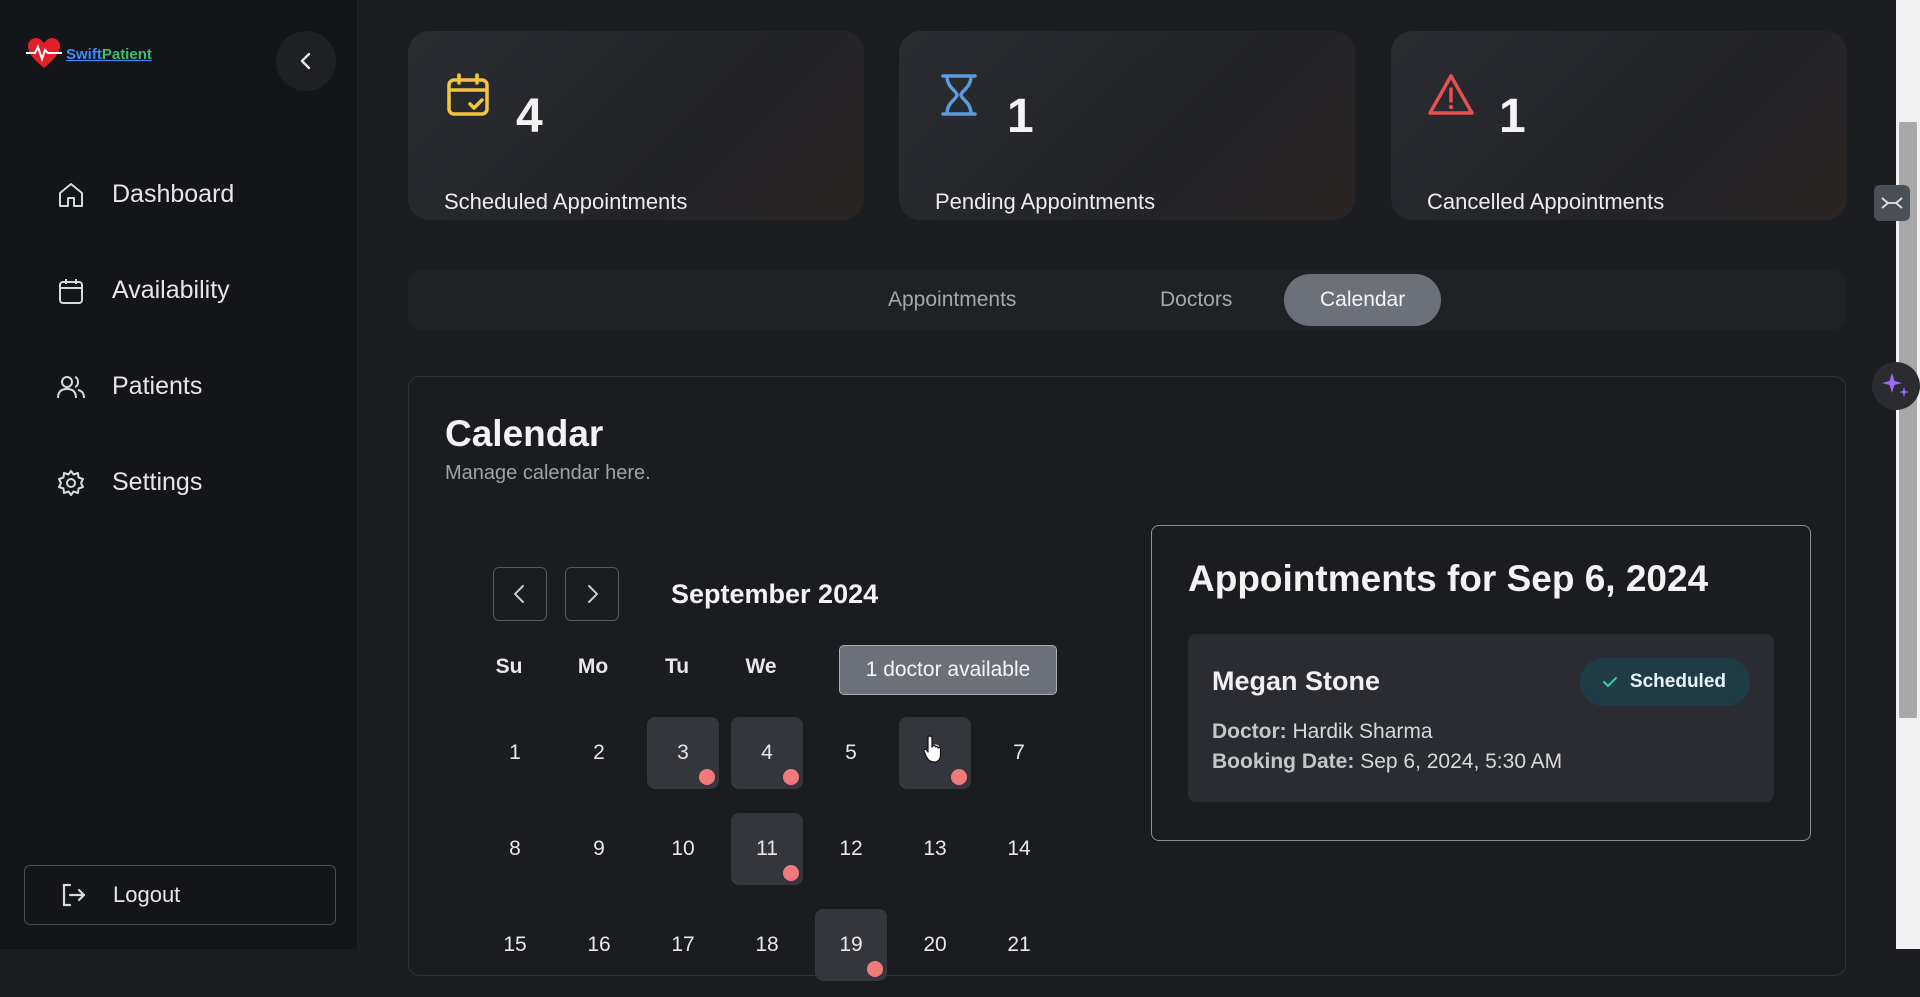  I want to click on stat-card-scheduled: 4 Scheduled Appointments, so click(636, 125).